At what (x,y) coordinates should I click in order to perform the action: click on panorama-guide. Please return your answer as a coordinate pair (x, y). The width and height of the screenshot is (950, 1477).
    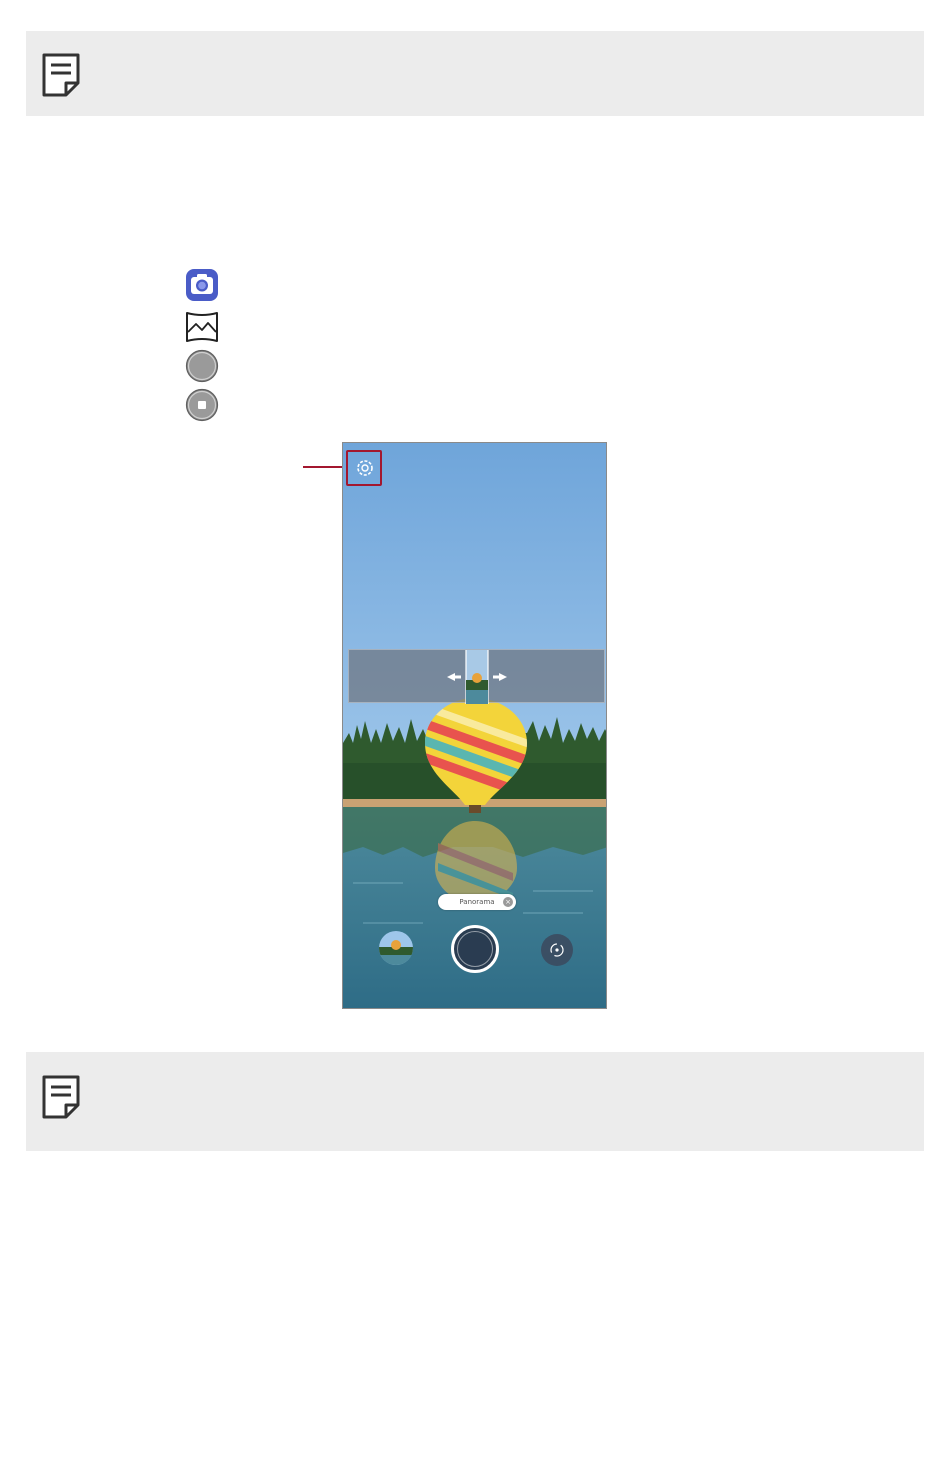
    Looking at the image, I should click on (476, 677).